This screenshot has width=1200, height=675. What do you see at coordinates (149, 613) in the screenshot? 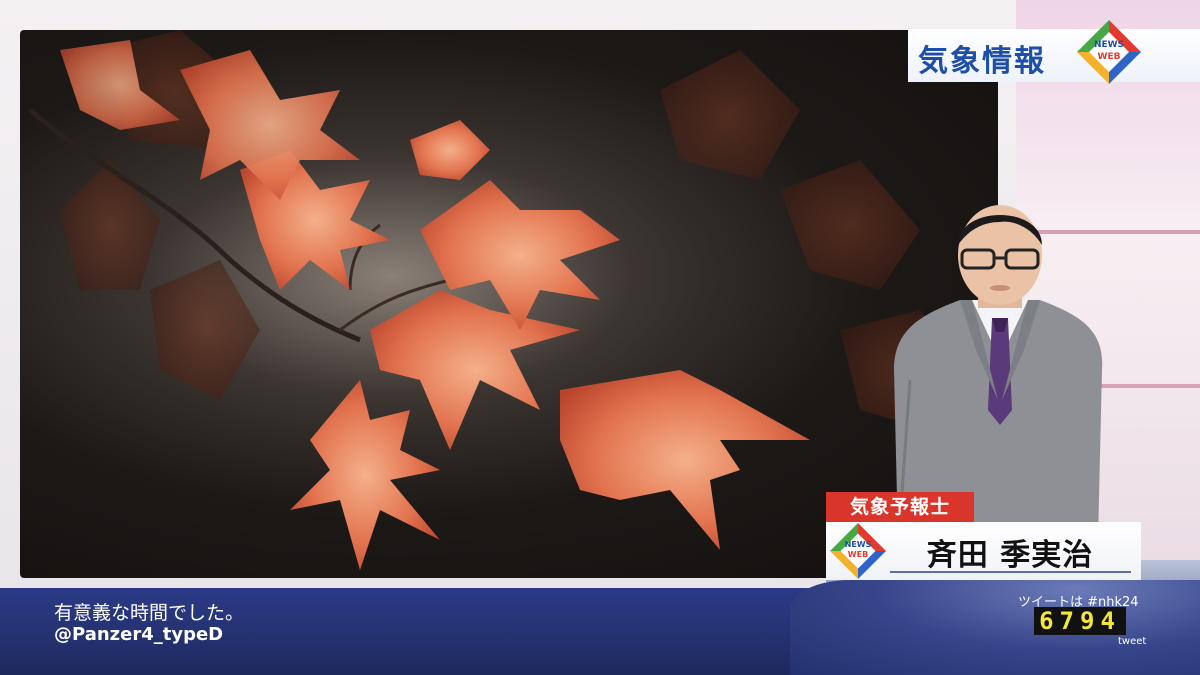
I see `tweet-message: 有意義な時間でした。` at bounding box center [149, 613].